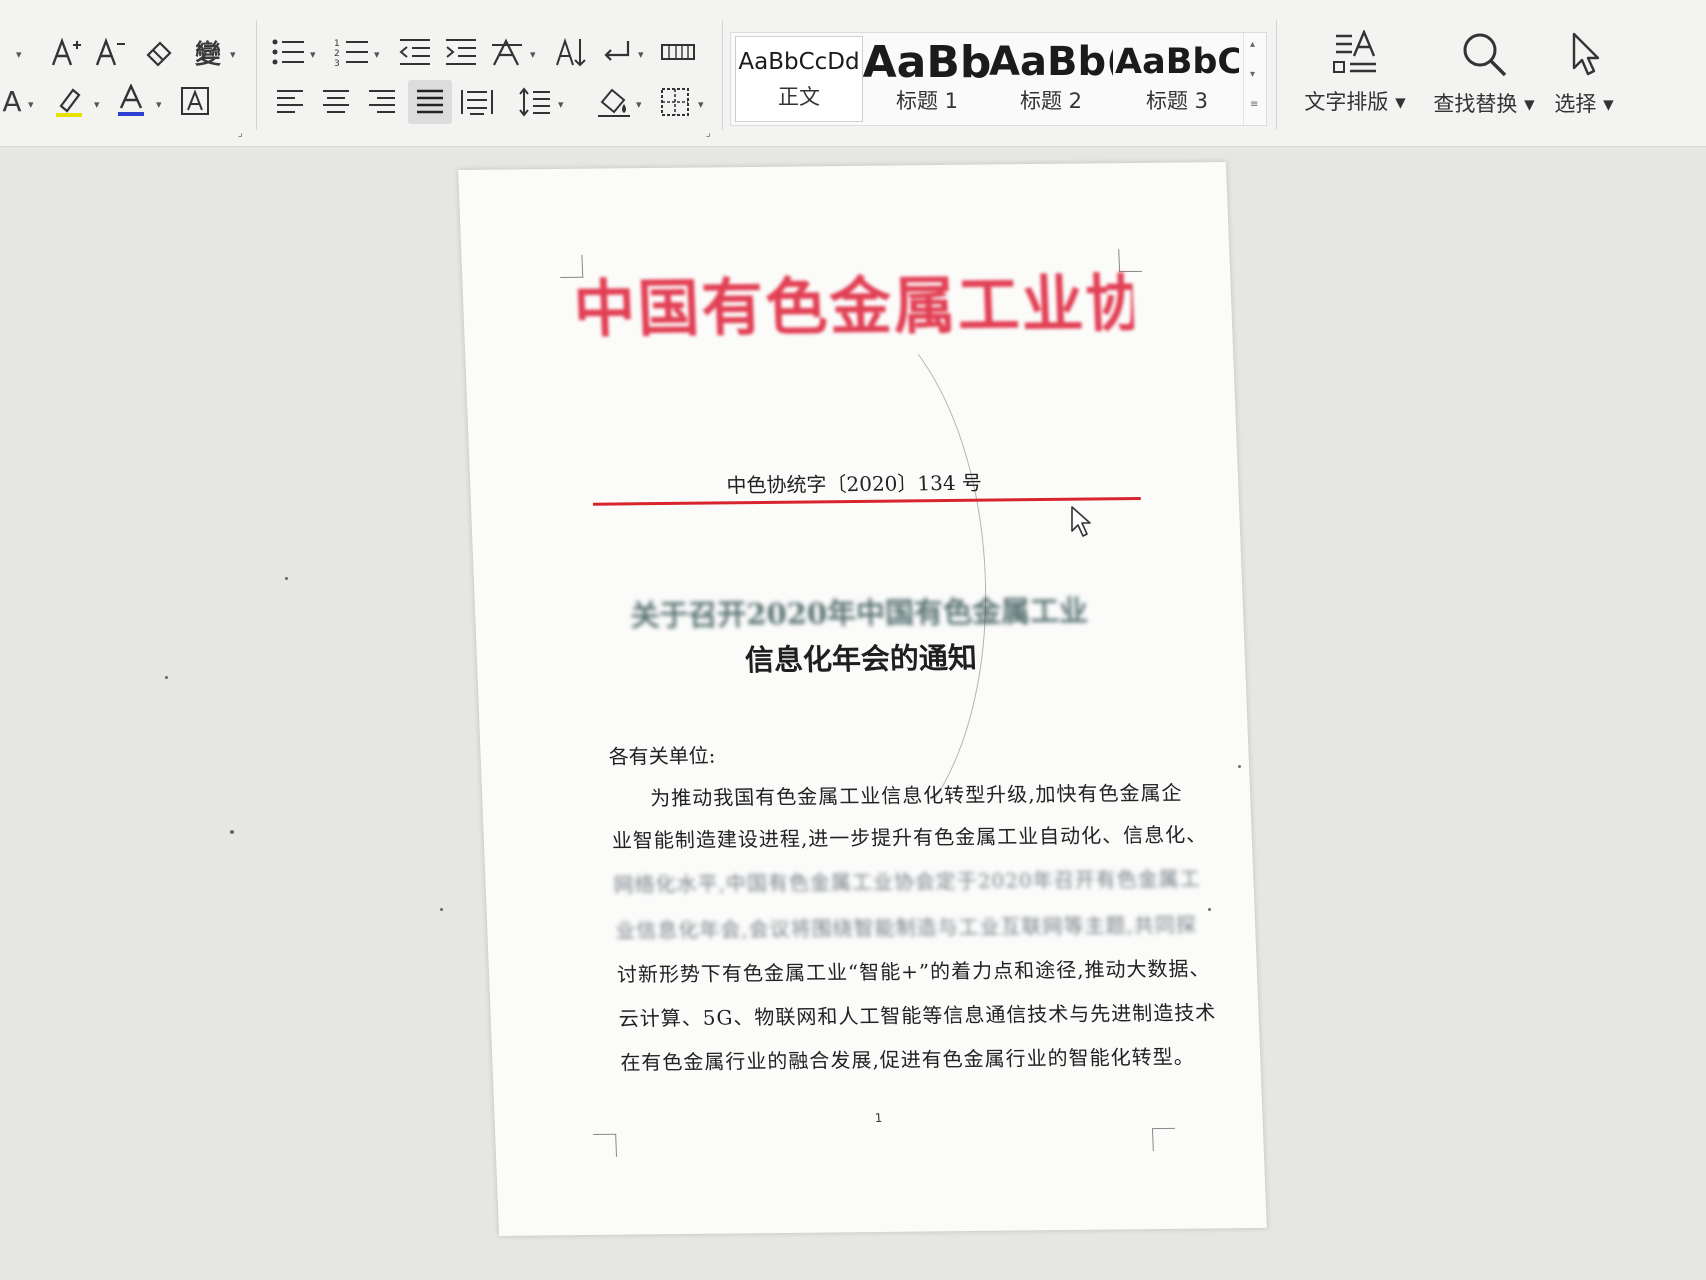 This screenshot has height=1280, width=1706. Describe the element at coordinates (1082, 524) in the screenshot. I see `mouse-pointer-icon` at that location.